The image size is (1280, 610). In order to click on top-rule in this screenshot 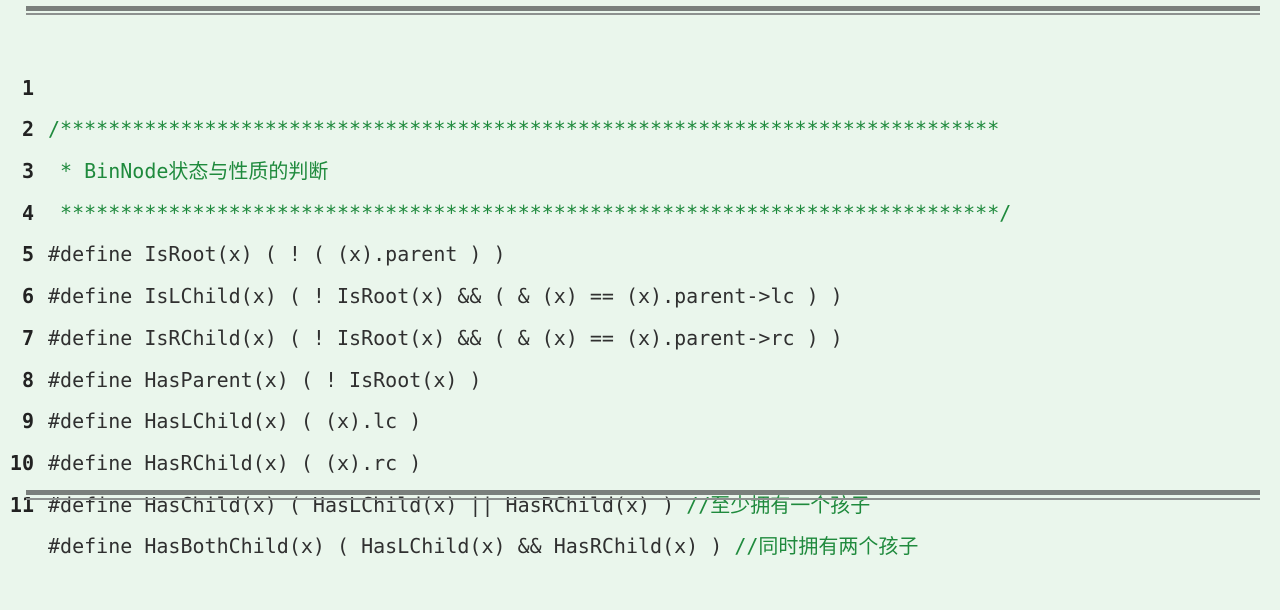, I will do `click(643, 8)`.